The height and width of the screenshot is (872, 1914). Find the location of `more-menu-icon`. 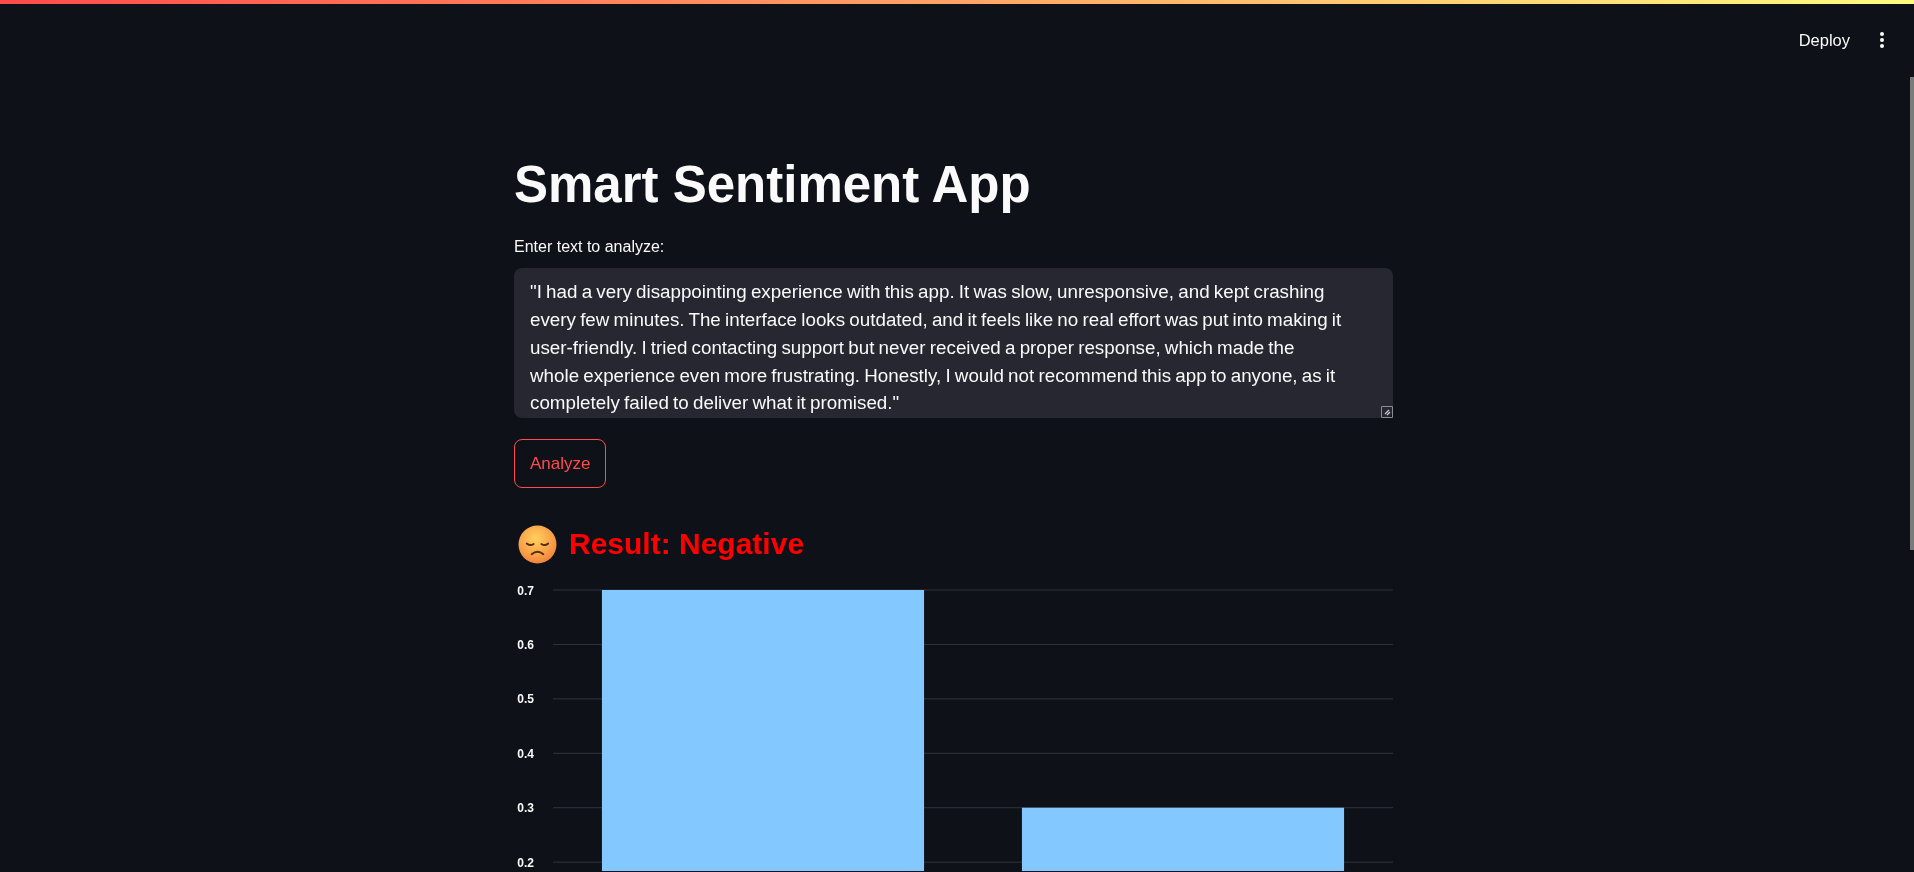

more-menu-icon is located at coordinates (1882, 40).